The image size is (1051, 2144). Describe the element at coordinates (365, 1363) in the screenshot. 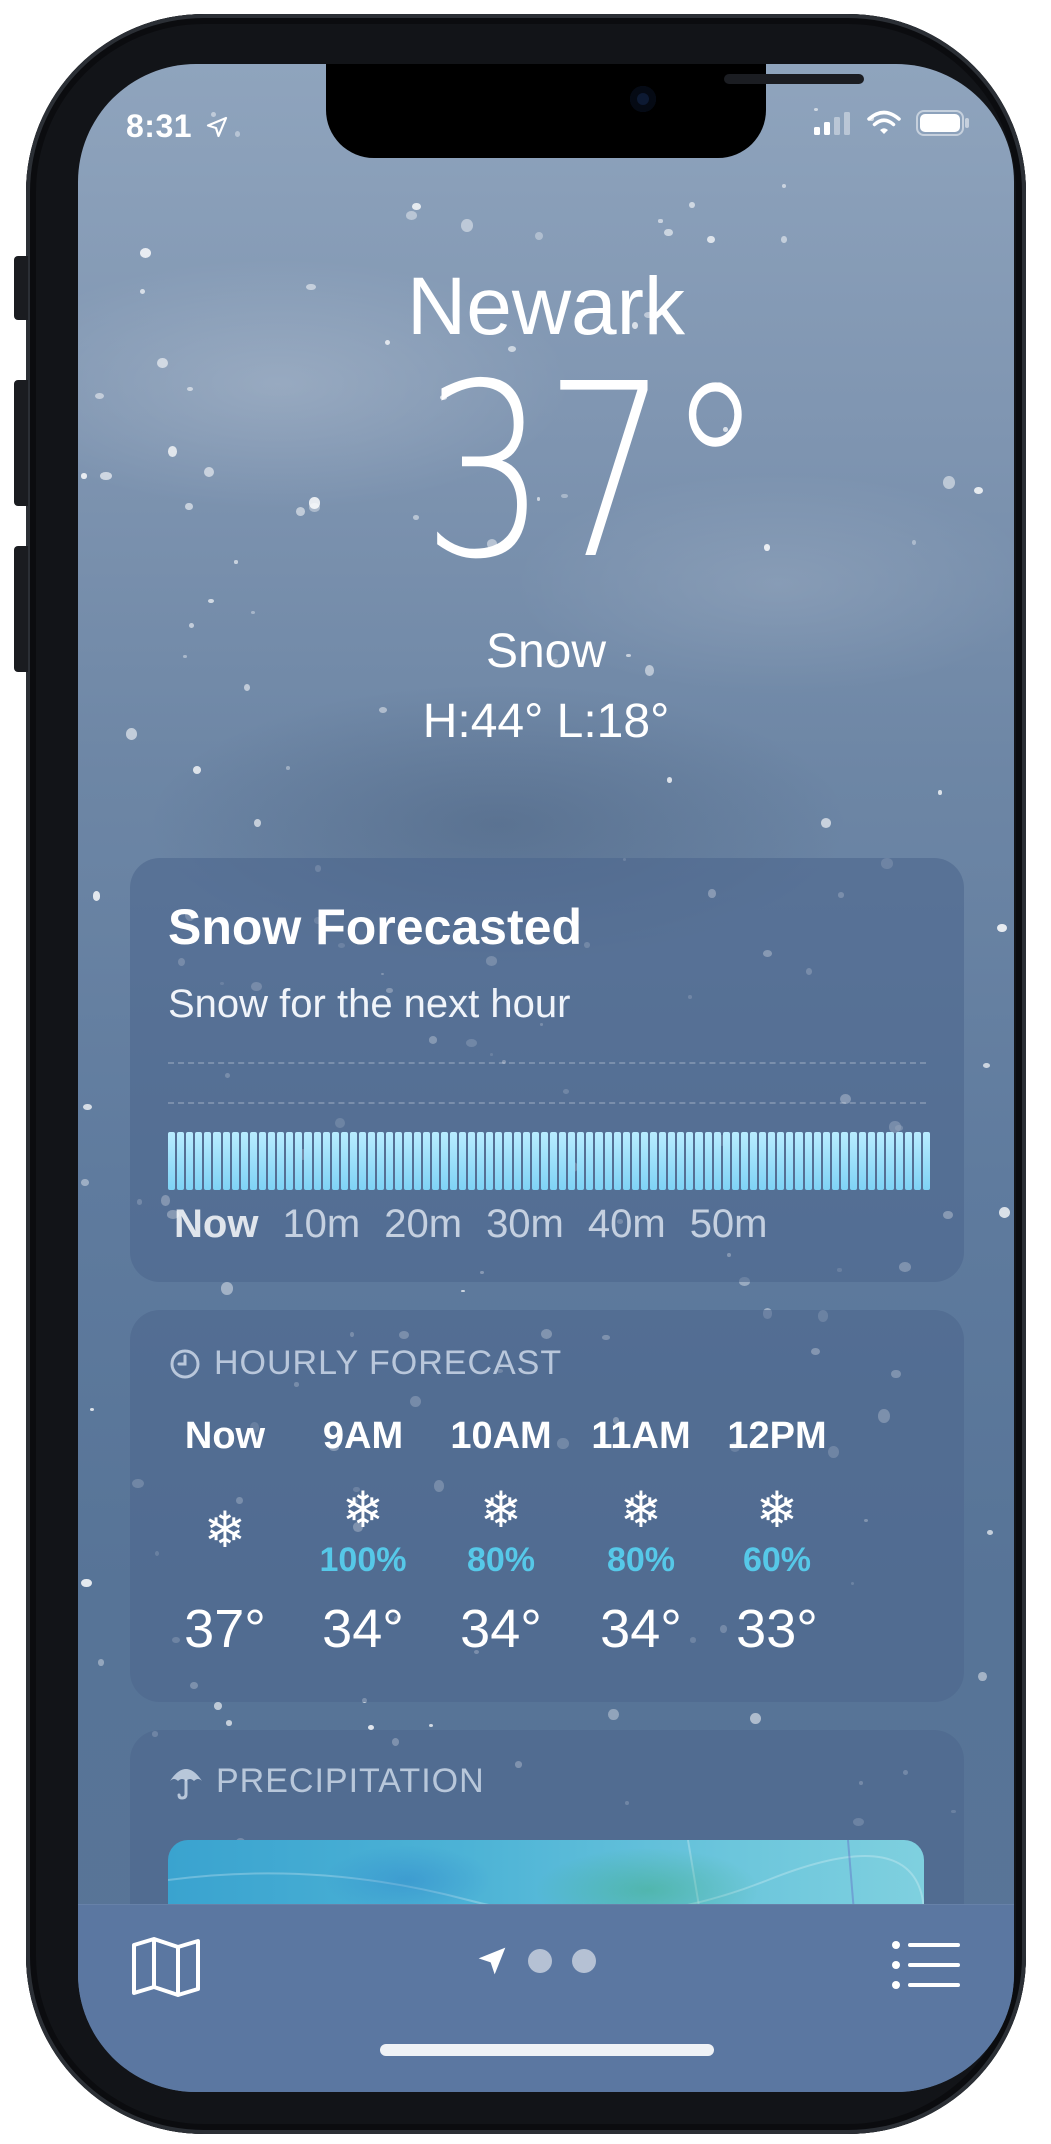

I see `hourly-forecast-header: HOURLY FORECAST` at that location.